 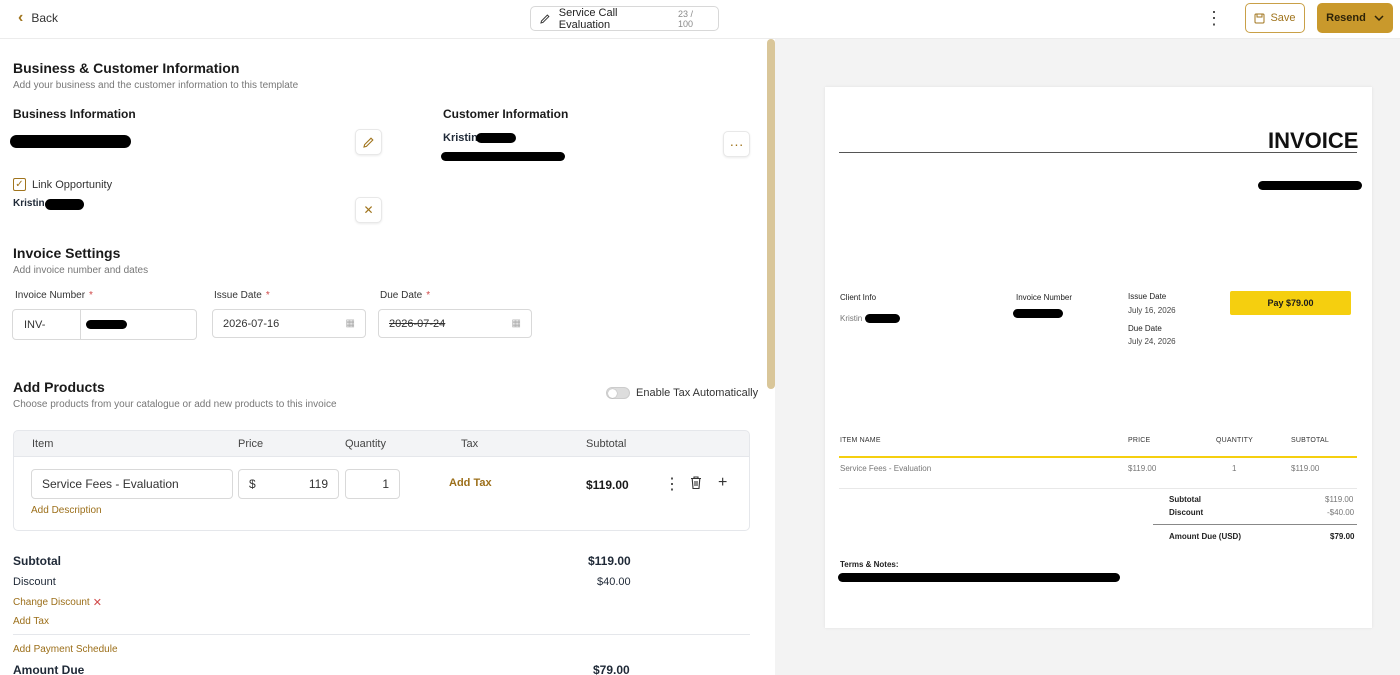 What do you see at coordinates (697, 393) in the screenshot?
I see `enable-tax-label: Enable Tax Automatically` at bounding box center [697, 393].